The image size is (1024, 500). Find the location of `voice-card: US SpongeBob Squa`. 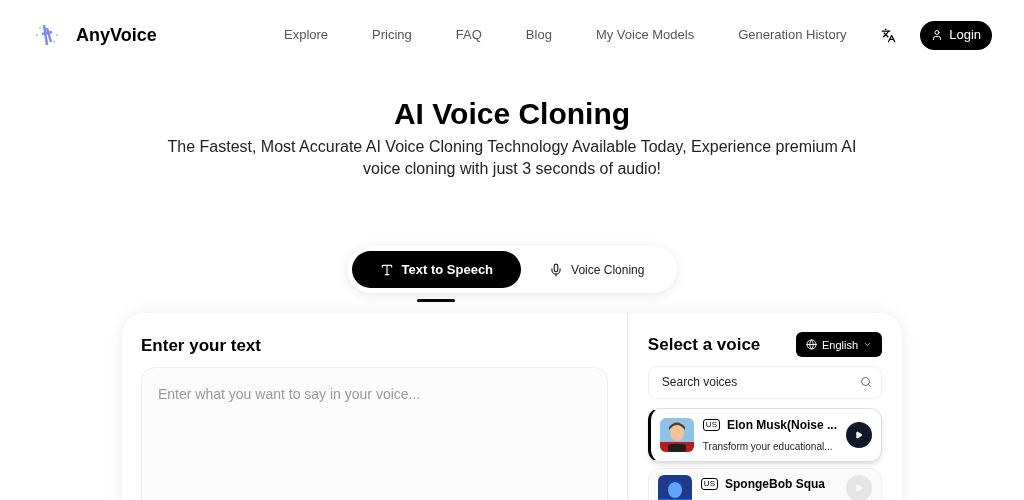

voice-card: US SpongeBob Squa is located at coordinates (764, 483).